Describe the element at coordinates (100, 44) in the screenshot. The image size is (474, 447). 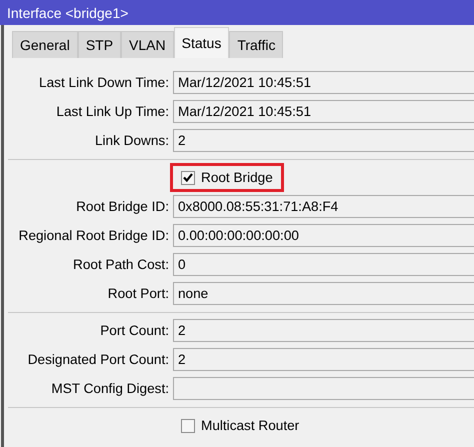
I see `tab: STP` at that location.